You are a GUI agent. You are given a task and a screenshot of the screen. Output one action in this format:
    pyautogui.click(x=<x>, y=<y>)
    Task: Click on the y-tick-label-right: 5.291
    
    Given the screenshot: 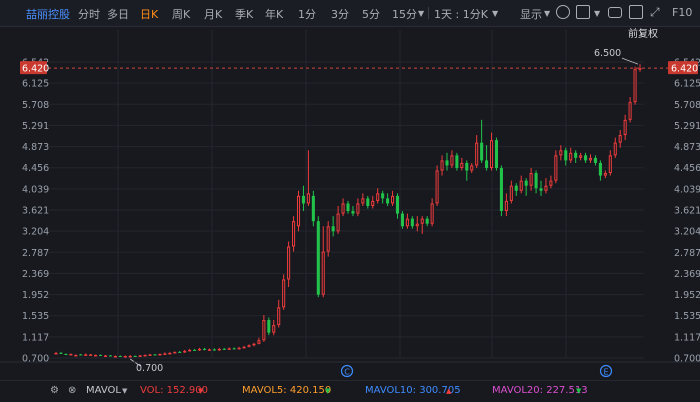 What is the action you would take?
    pyautogui.click(x=687, y=126)
    